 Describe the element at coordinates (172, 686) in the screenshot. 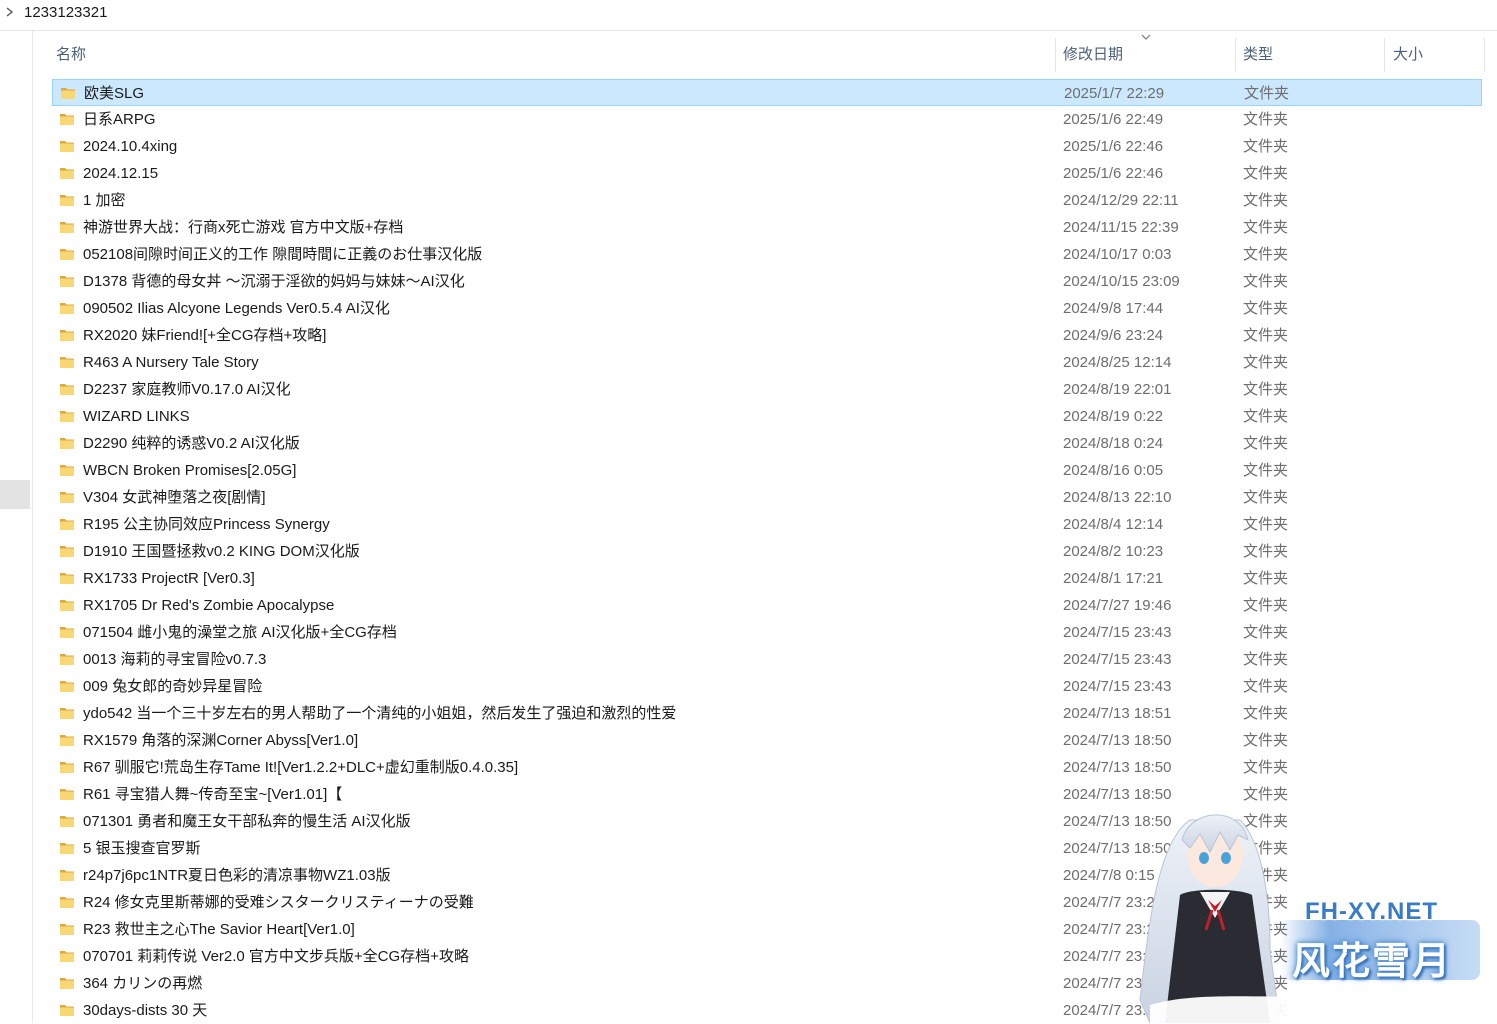

I see `file-name: 009 兔女郎的奇妙异星冒险` at that location.